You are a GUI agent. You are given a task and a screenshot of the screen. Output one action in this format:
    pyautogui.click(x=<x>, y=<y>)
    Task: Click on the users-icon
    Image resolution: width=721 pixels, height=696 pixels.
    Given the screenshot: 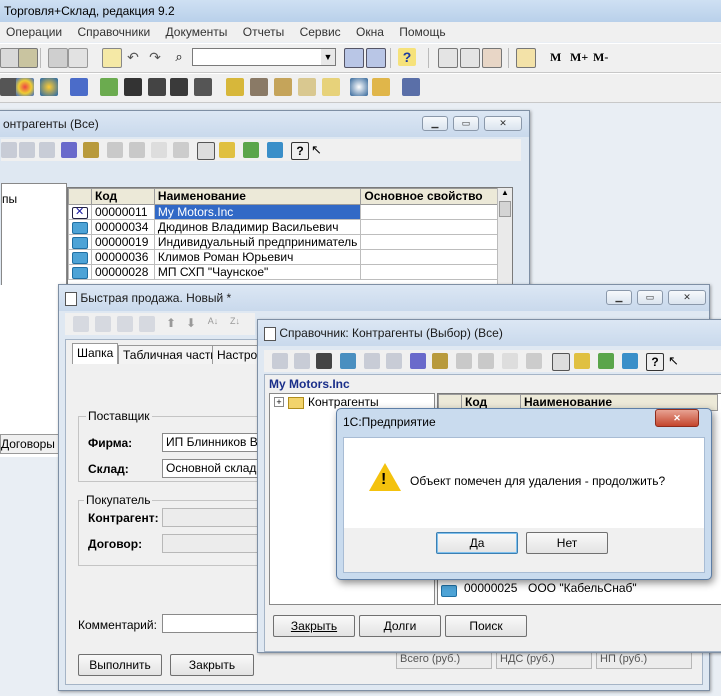 What is the action you would take?
    pyautogui.click(x=179, y=87)
    